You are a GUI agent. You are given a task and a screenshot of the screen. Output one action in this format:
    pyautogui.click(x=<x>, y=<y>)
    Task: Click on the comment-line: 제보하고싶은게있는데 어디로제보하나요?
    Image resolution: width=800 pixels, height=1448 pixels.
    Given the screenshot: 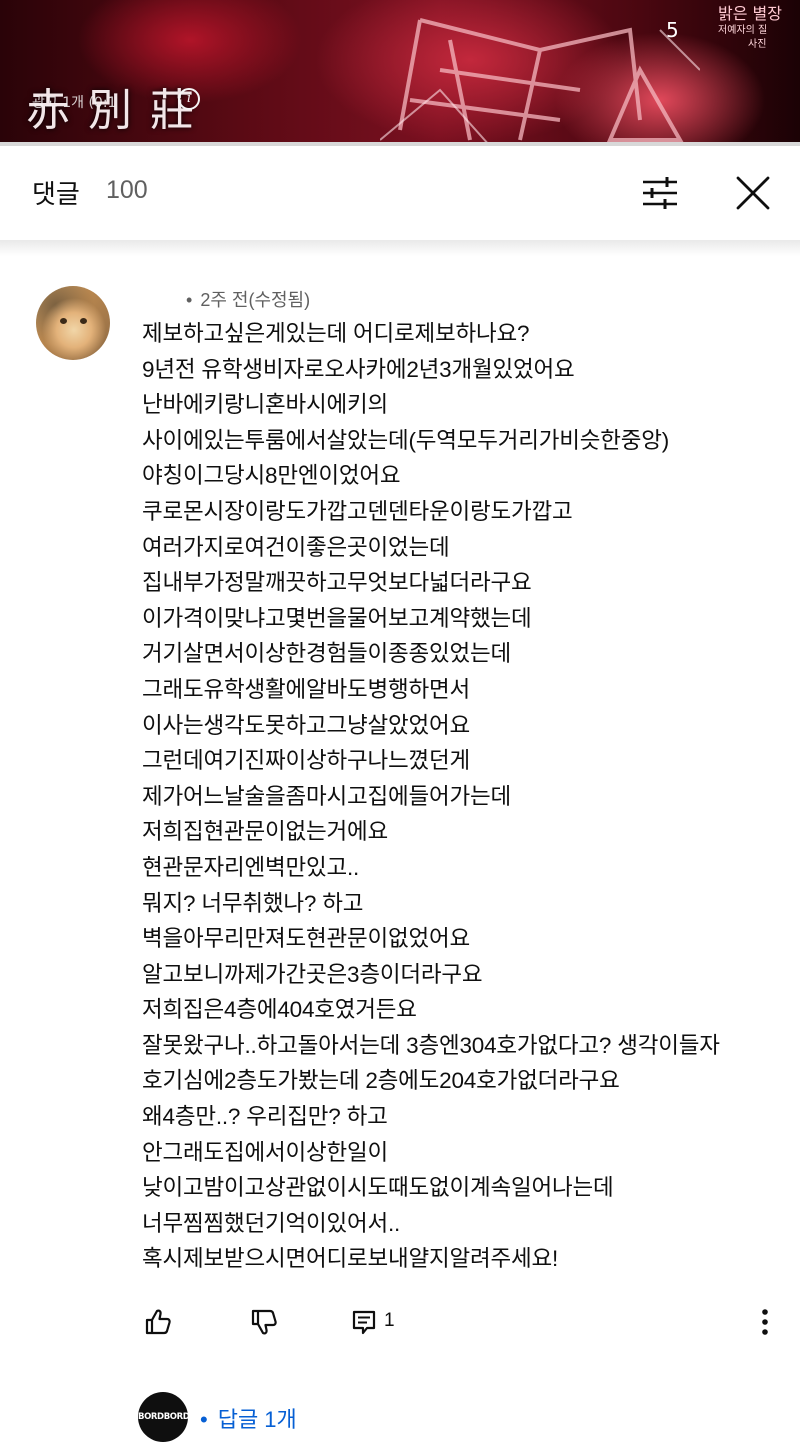 What is the action you would take?
    pyautogui.click(x=336, y=333)
    